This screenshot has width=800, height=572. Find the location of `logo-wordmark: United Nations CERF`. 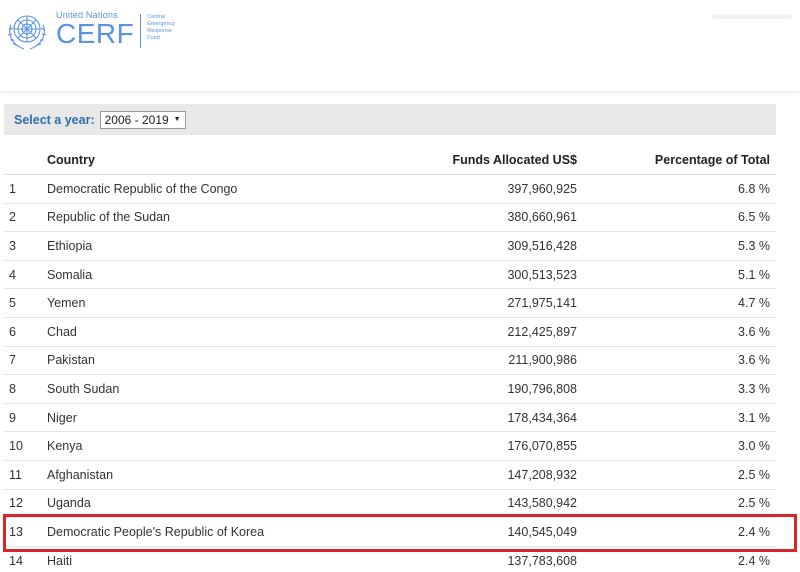

logo-wordmark: United Nations CERF is located at coordinates (95, 29).